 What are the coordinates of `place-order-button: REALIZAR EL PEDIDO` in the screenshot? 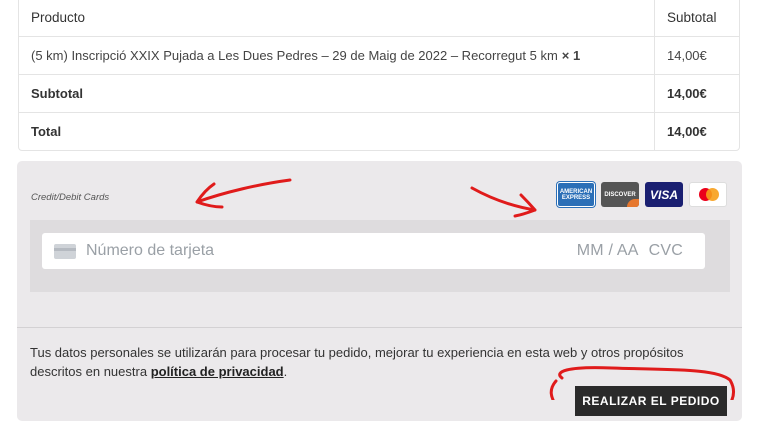 It's located at (651, 401).